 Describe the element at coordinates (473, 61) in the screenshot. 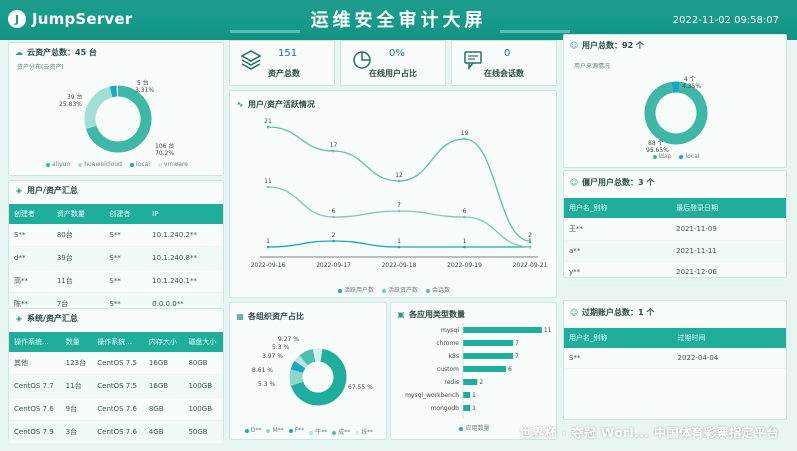

I see `chat-icon` at that location.